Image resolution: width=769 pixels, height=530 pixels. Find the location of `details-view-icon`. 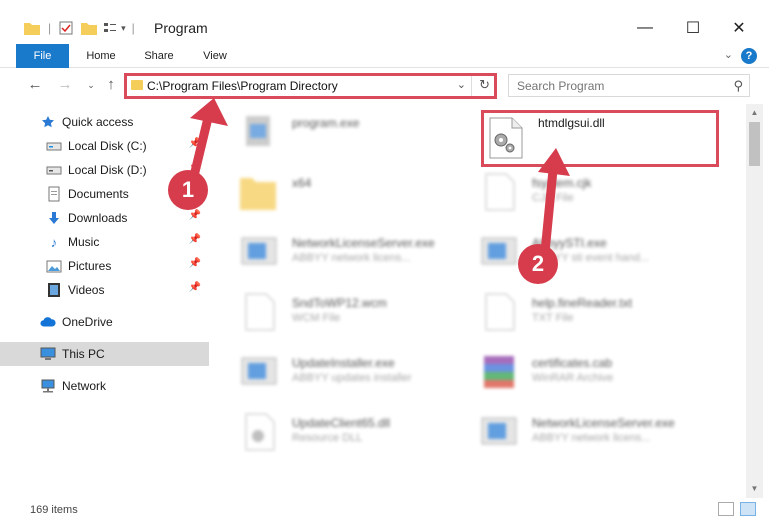

details-view-icon is located at coordinates (726, 509).